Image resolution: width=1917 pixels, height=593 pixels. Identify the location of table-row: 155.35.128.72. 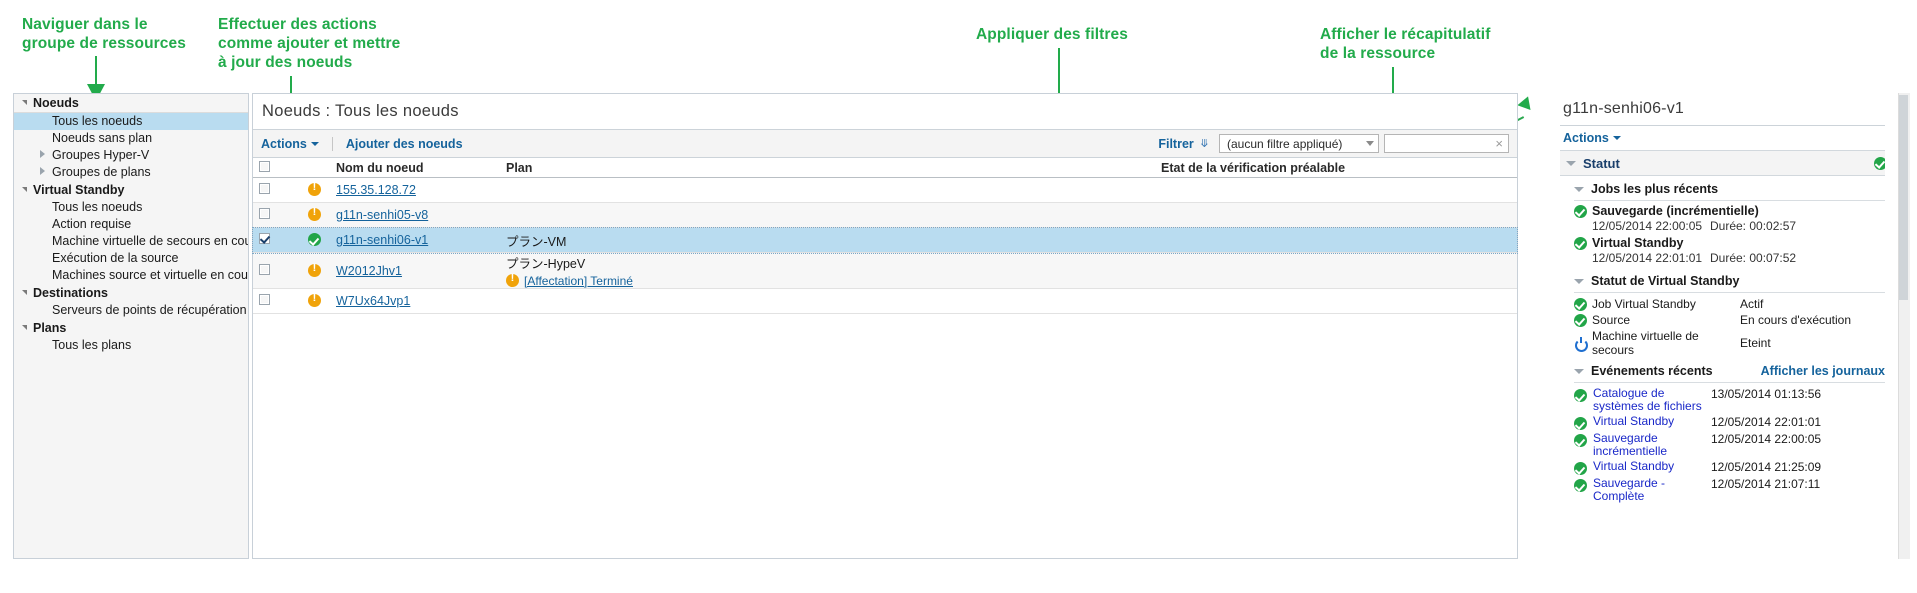
(885, 190).